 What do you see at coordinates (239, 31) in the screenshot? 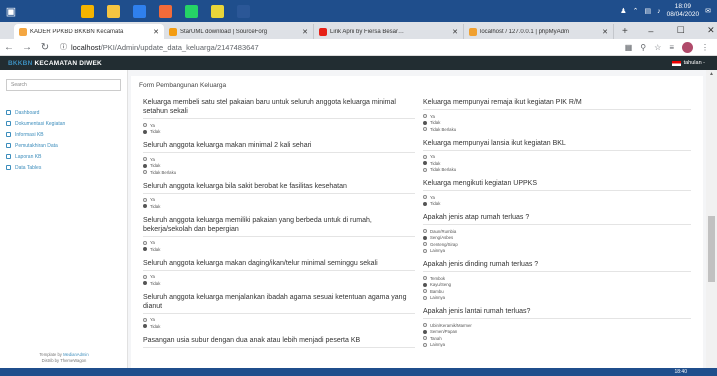
I see `browser-tab: StarUML download | SourceForg ✕` at bounding box center [239, 31].